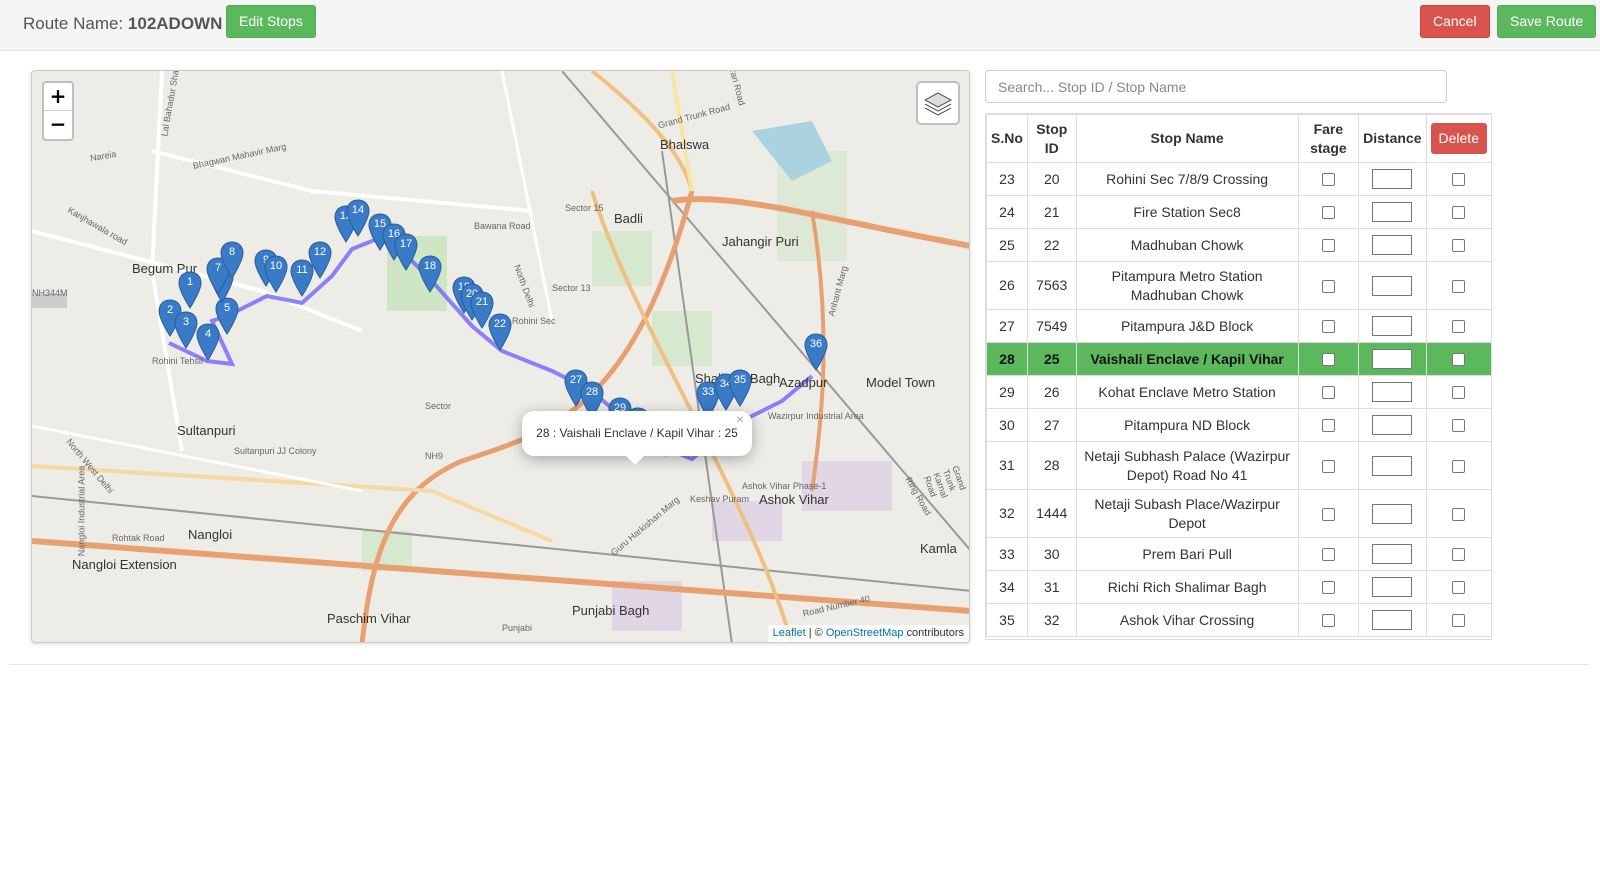  Describe the element at coordinates (1238, 212) in the screenshot. I see `table-row: 24 21 Fire Station Sec8` at that location.